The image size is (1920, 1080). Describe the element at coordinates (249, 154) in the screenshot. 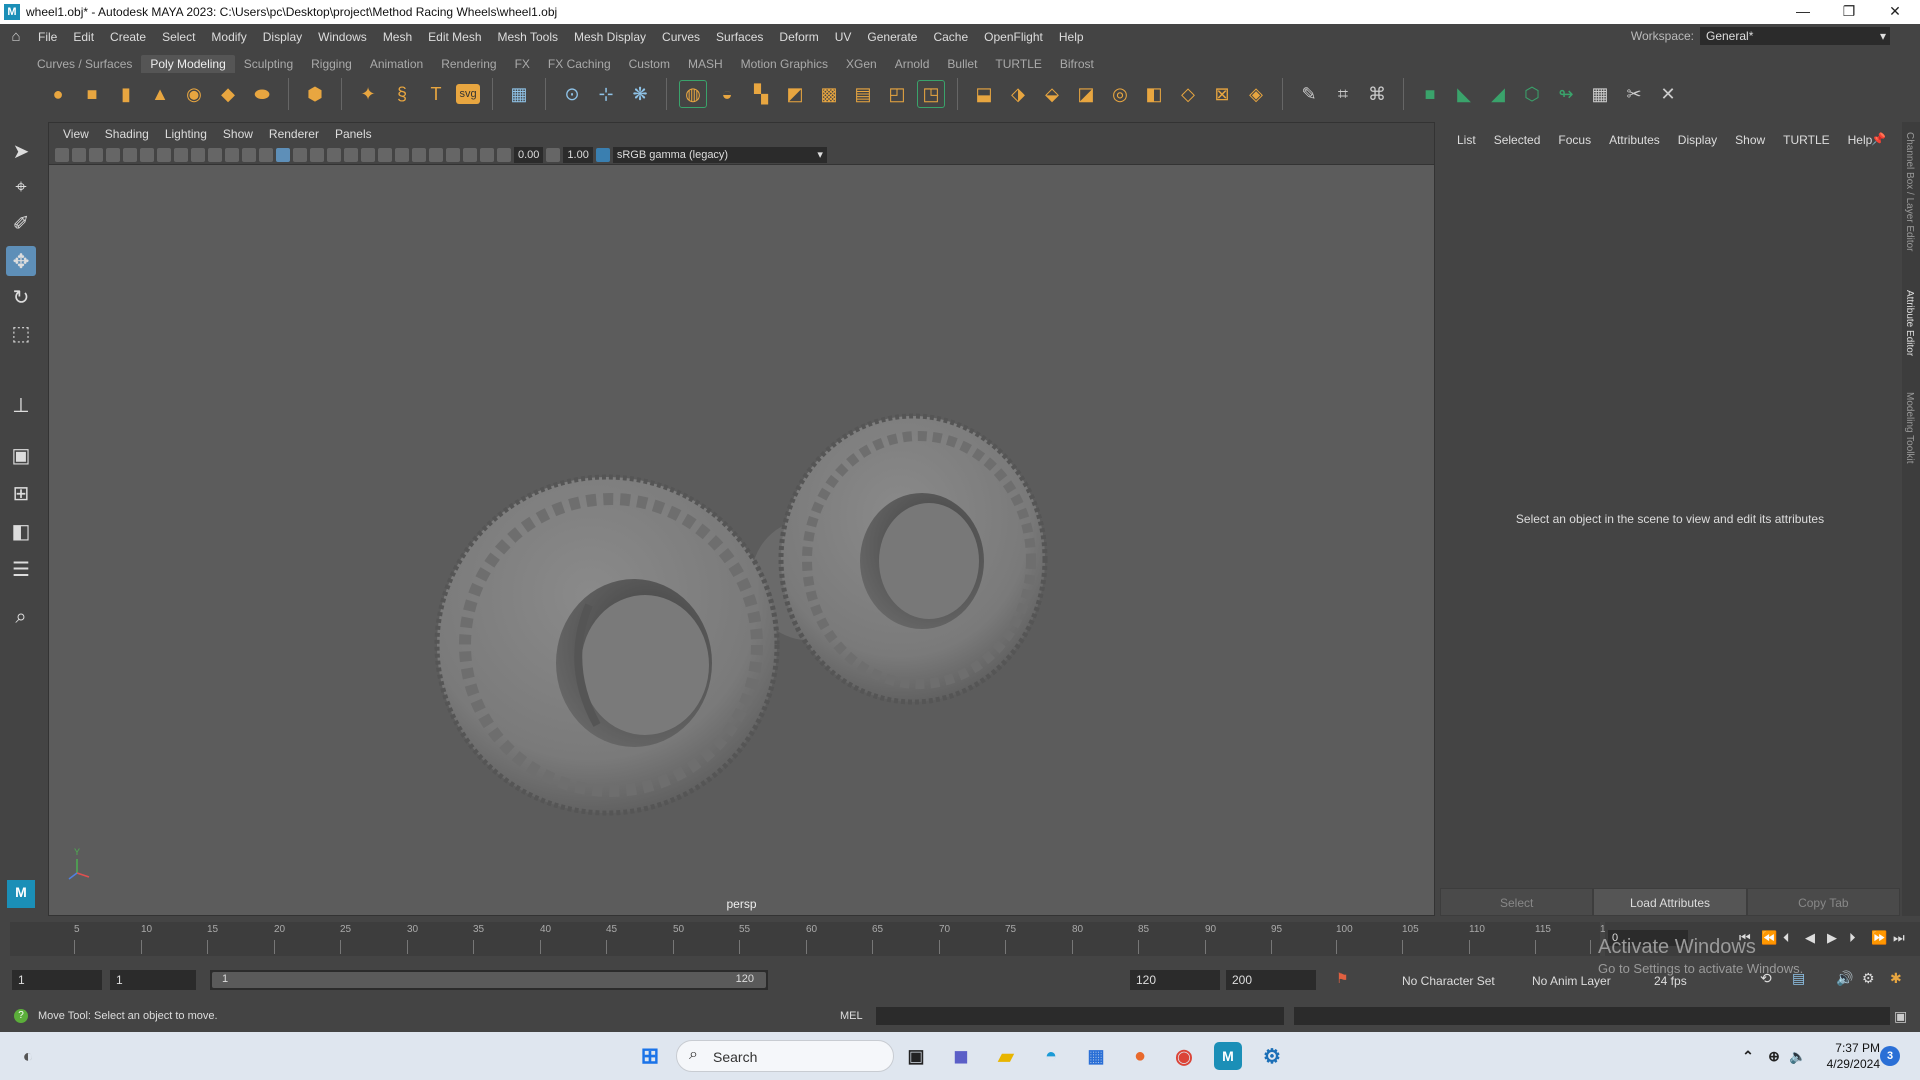

I see `safe-title-icon` at that location.